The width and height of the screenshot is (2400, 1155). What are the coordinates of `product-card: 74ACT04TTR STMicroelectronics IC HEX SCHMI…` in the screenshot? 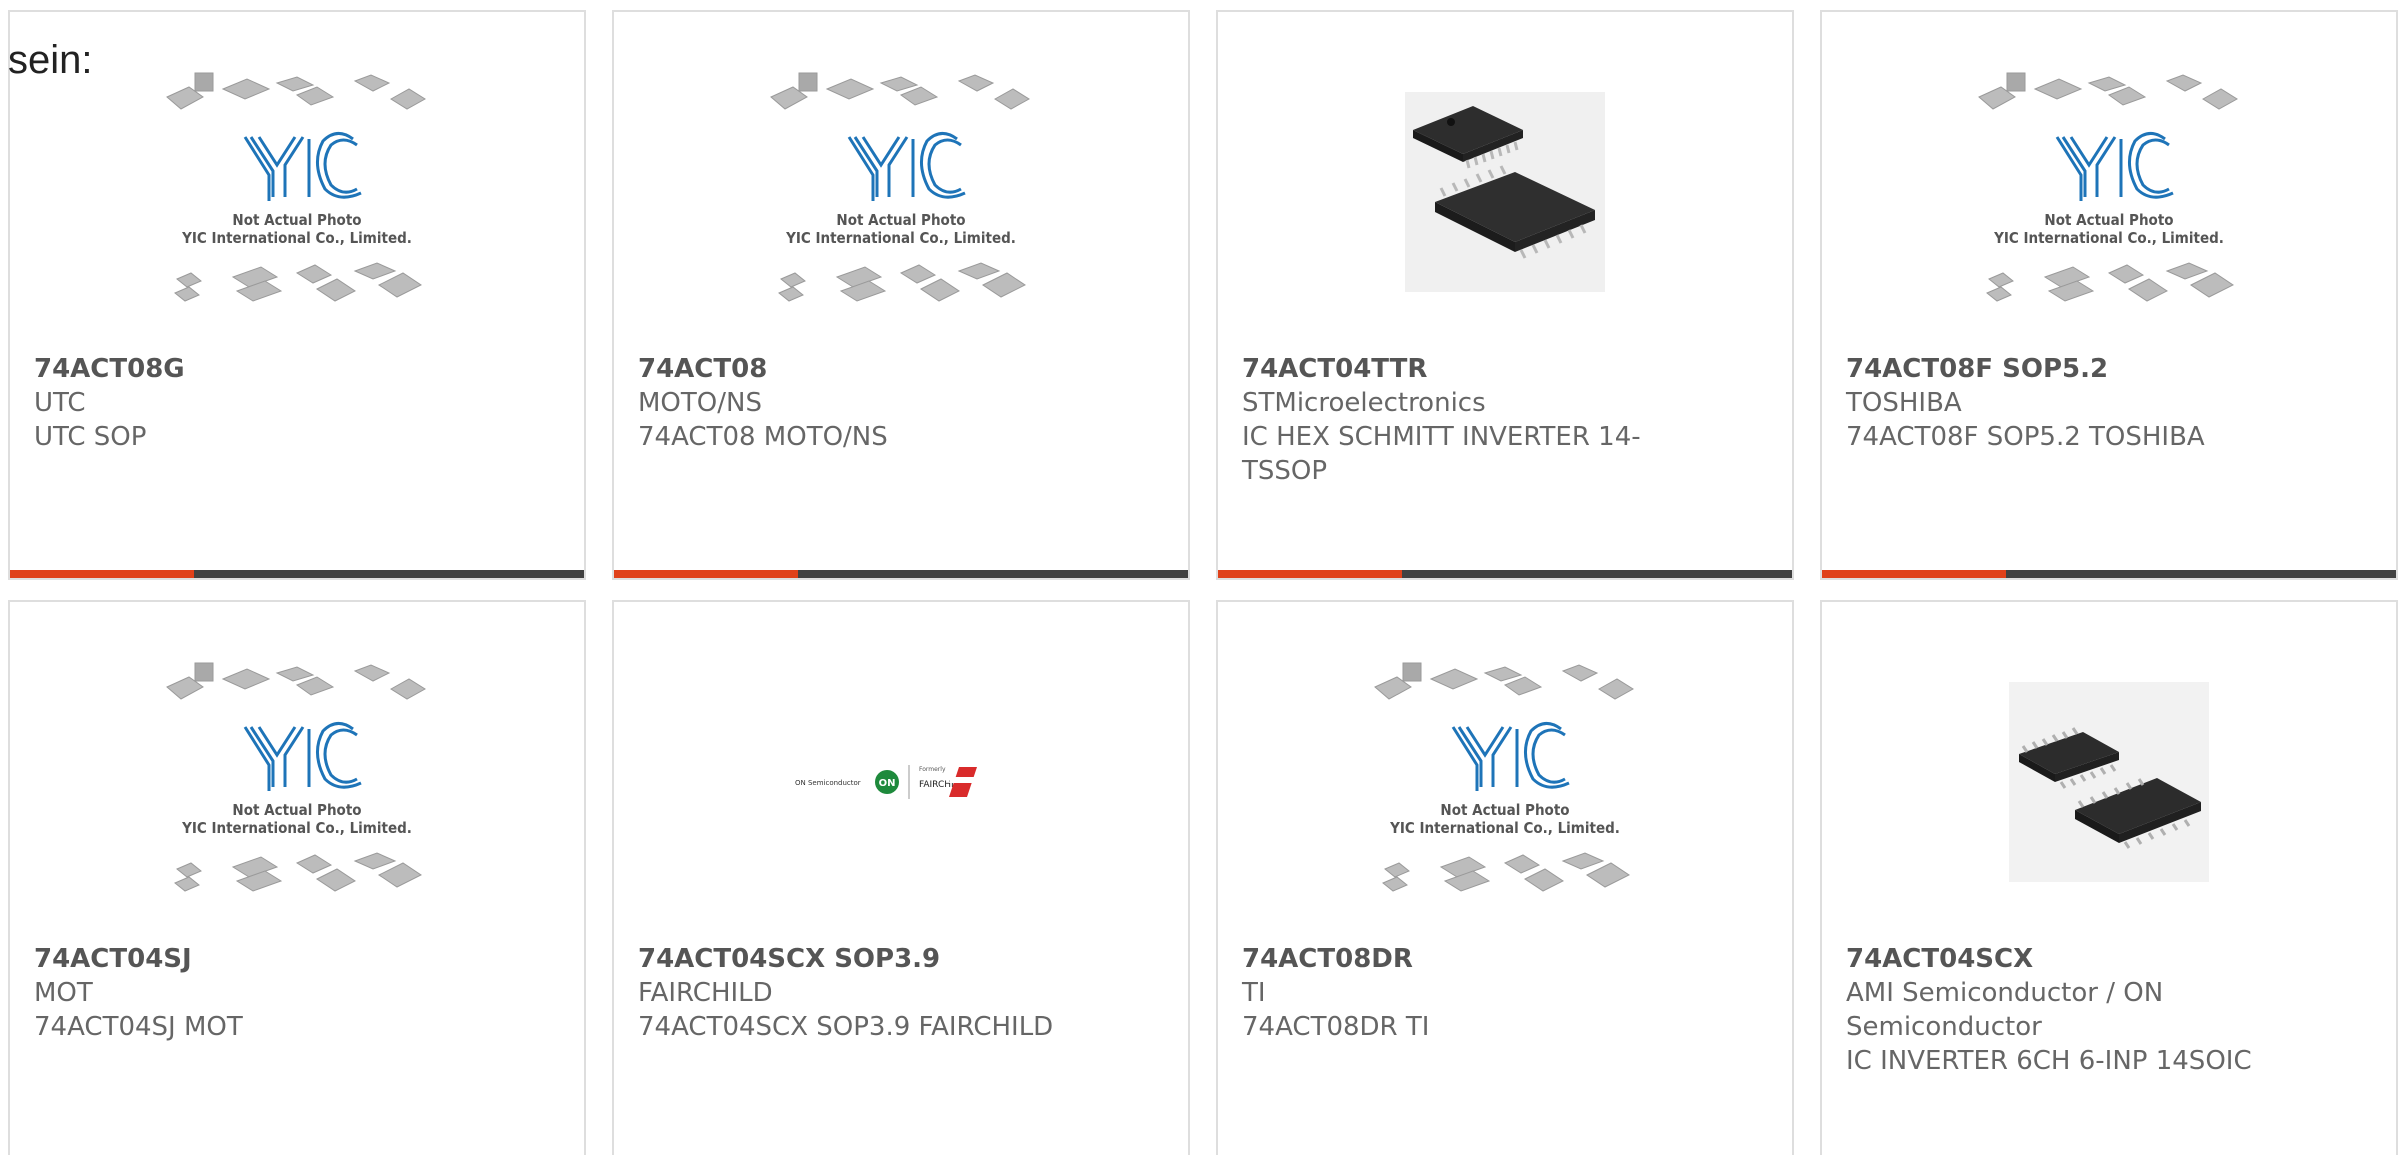 It's located at (1505, 295).